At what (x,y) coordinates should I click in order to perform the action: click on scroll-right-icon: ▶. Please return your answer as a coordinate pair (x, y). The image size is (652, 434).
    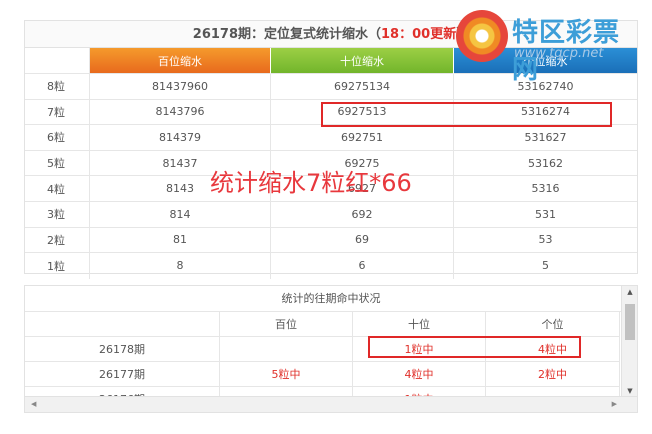
    Looking at the image, I should click on (614, 404).